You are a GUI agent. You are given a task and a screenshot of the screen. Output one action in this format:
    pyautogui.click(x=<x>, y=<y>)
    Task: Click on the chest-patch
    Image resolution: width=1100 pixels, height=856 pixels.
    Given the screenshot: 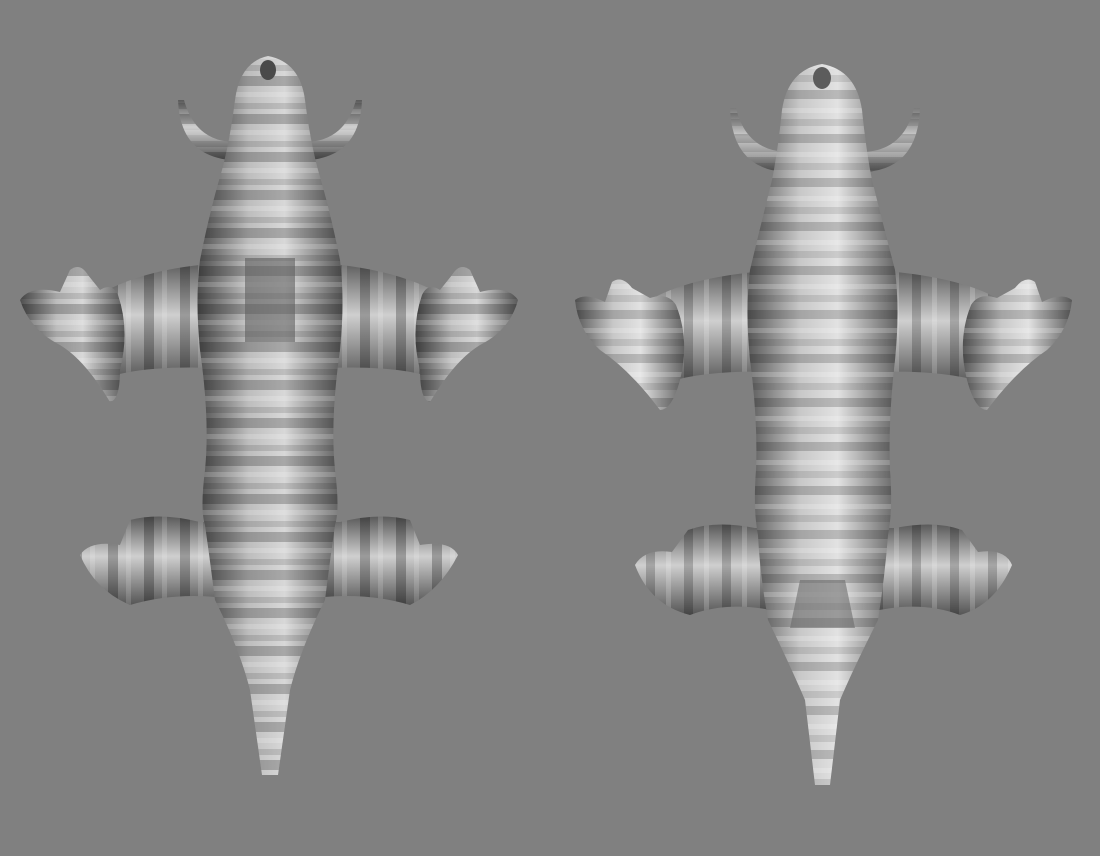 What is the action you would take?
    pyautogui.click(x=270, y=300)
    